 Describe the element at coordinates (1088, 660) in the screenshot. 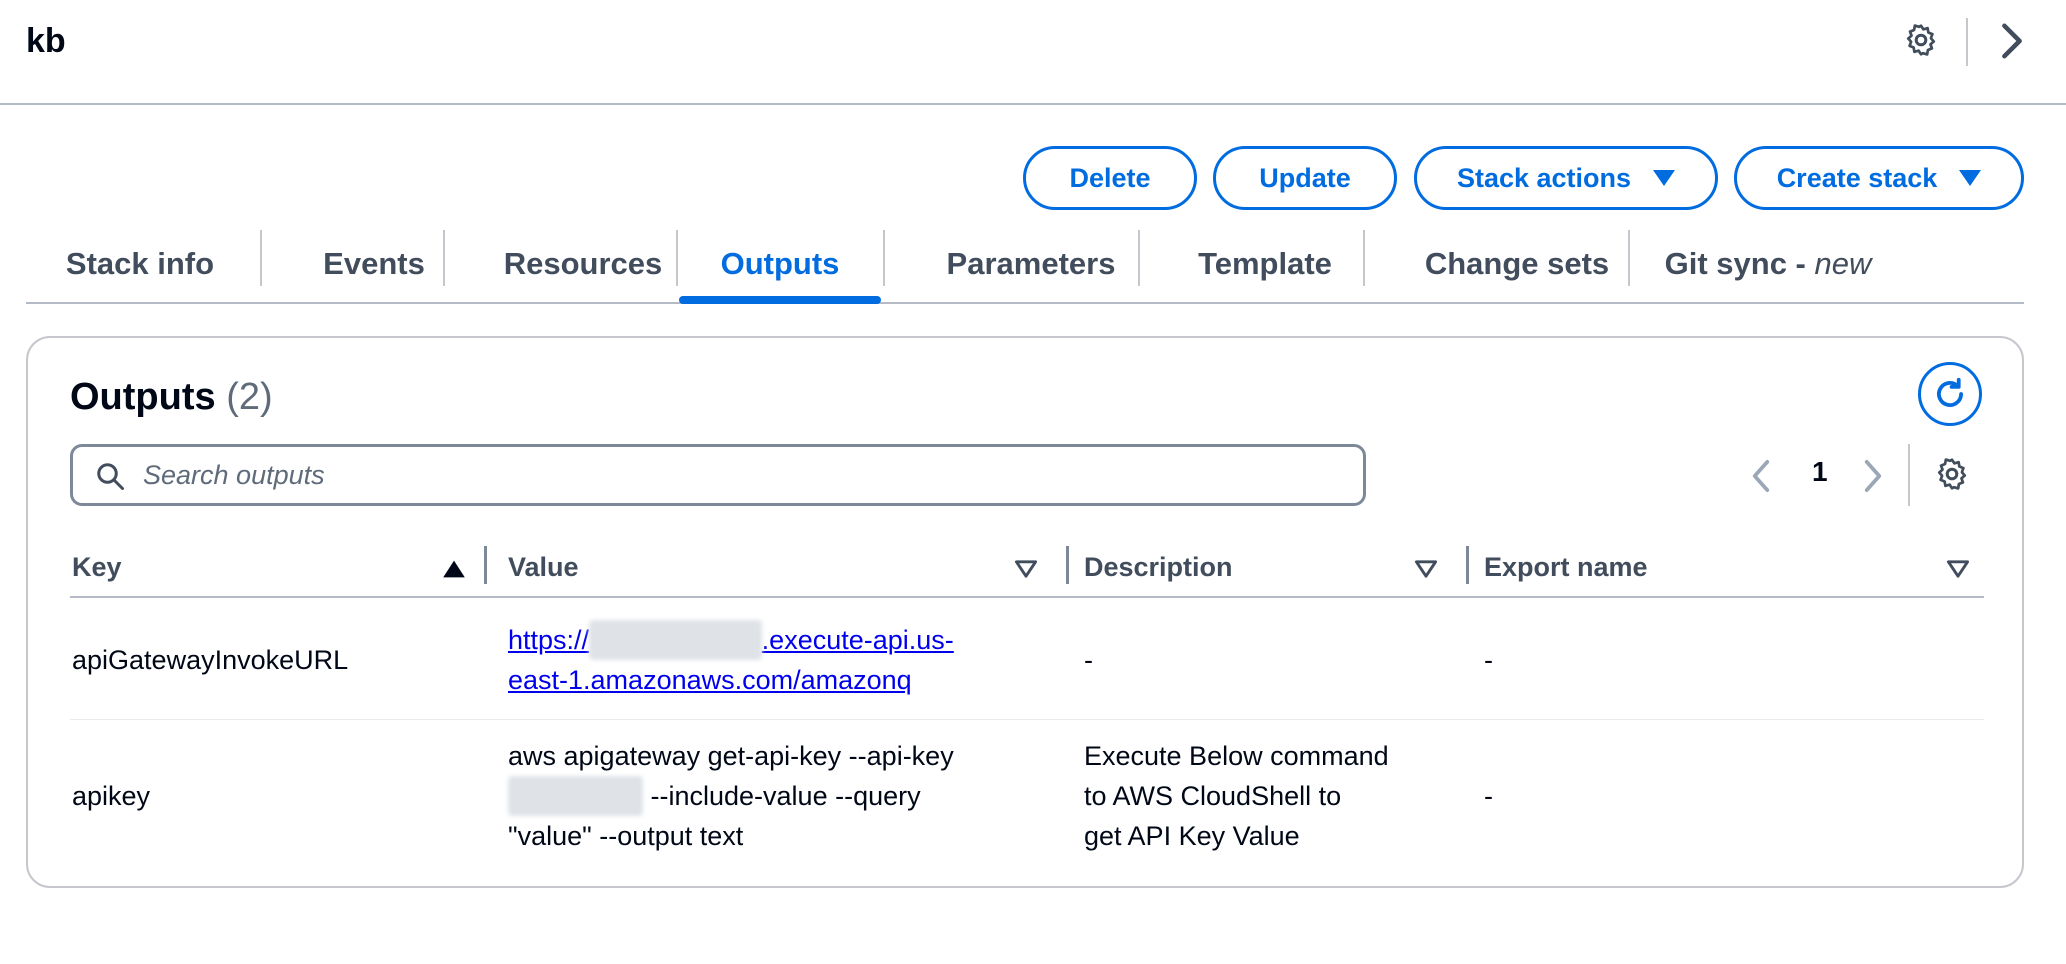

I see `output-description: -` at that location.